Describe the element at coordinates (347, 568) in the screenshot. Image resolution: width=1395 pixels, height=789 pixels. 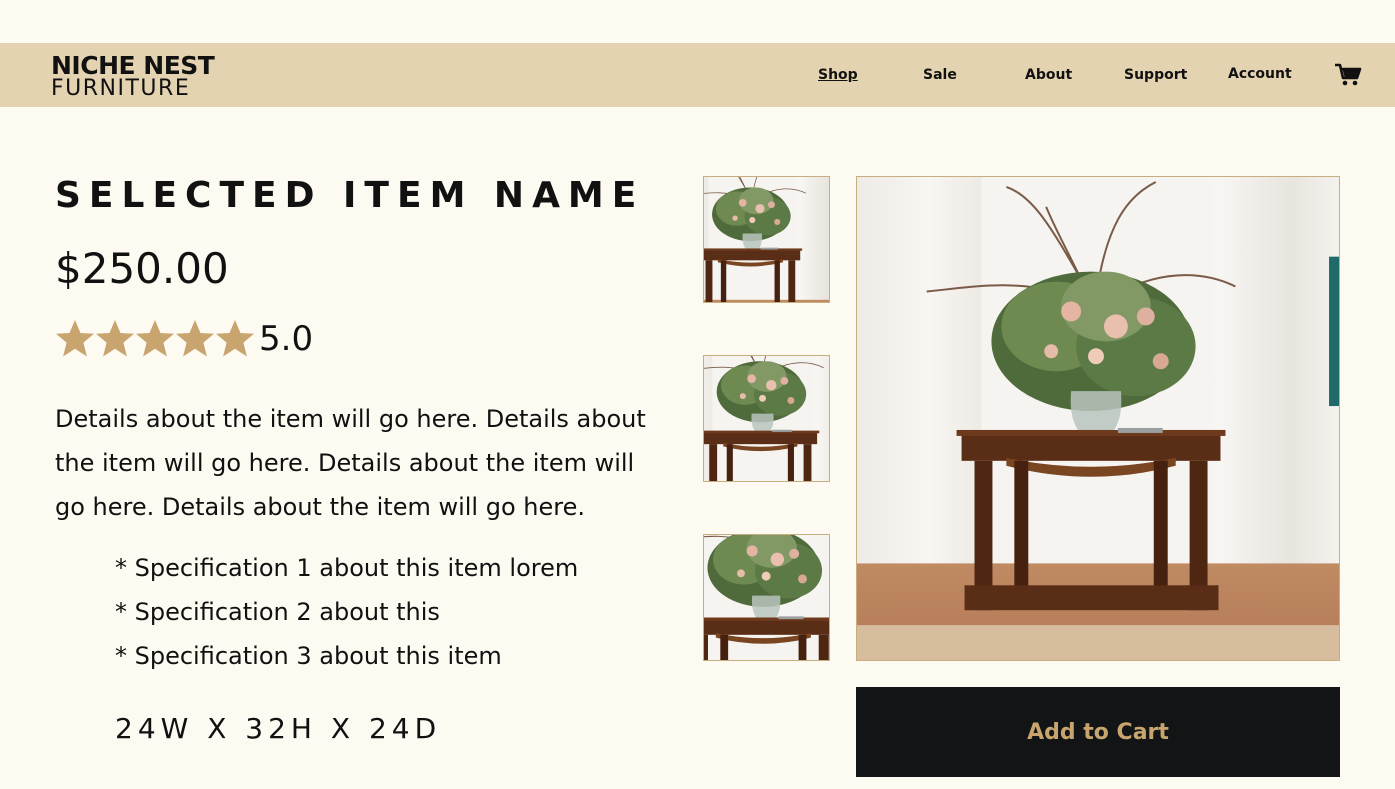
I see `specification-item: * Specification 1 about this item lorem` at that location.